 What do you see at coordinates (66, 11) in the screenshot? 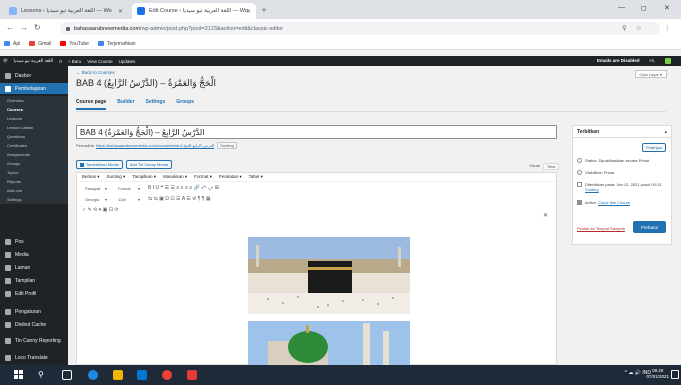
I see `browser-tab-lessons: Lessons ‹ اللغة العربية تيو سيديا — Wo ✕` at bounding box center [66, 11].